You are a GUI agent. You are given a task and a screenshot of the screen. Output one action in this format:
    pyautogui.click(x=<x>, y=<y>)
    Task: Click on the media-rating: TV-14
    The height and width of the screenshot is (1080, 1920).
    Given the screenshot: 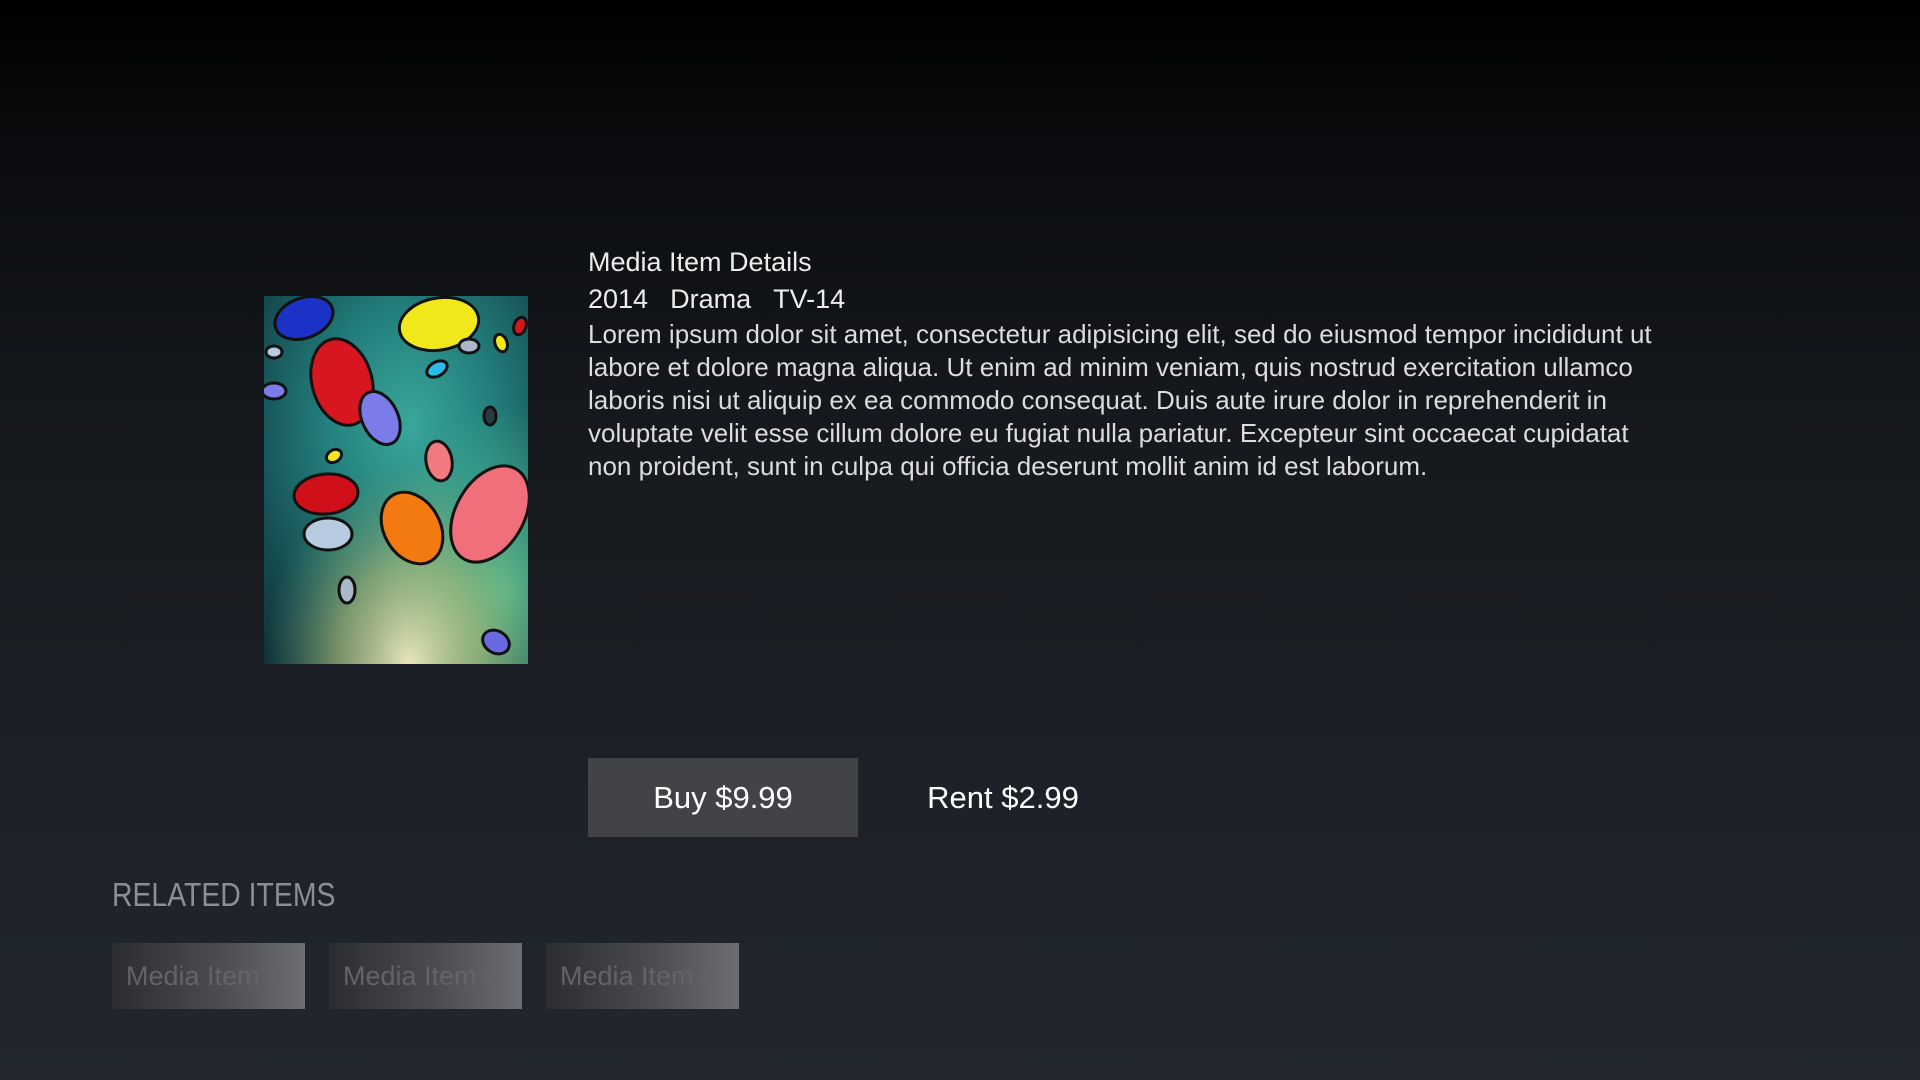 What is the action you would take?
    pyautogui.click(x=809, y=299)
    